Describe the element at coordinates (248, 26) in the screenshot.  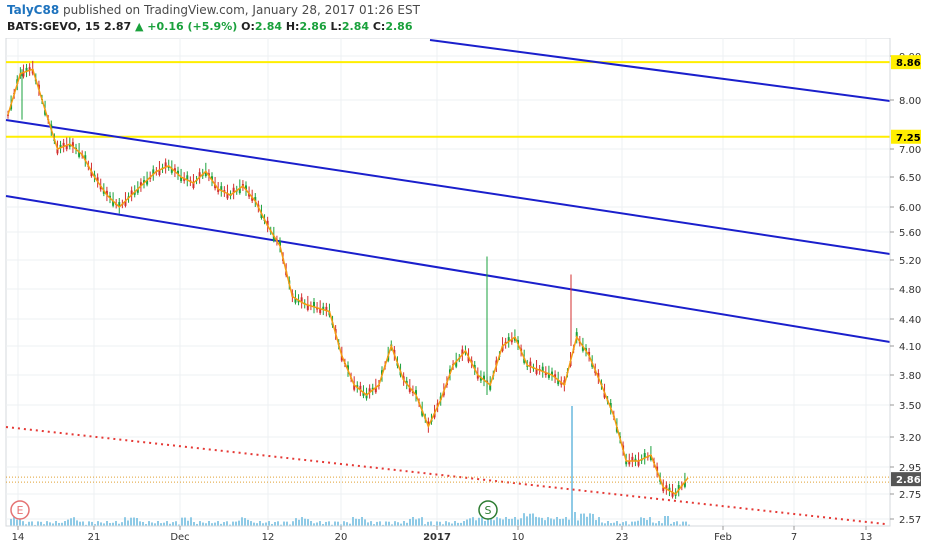
I see `open-label: O:` at that location.